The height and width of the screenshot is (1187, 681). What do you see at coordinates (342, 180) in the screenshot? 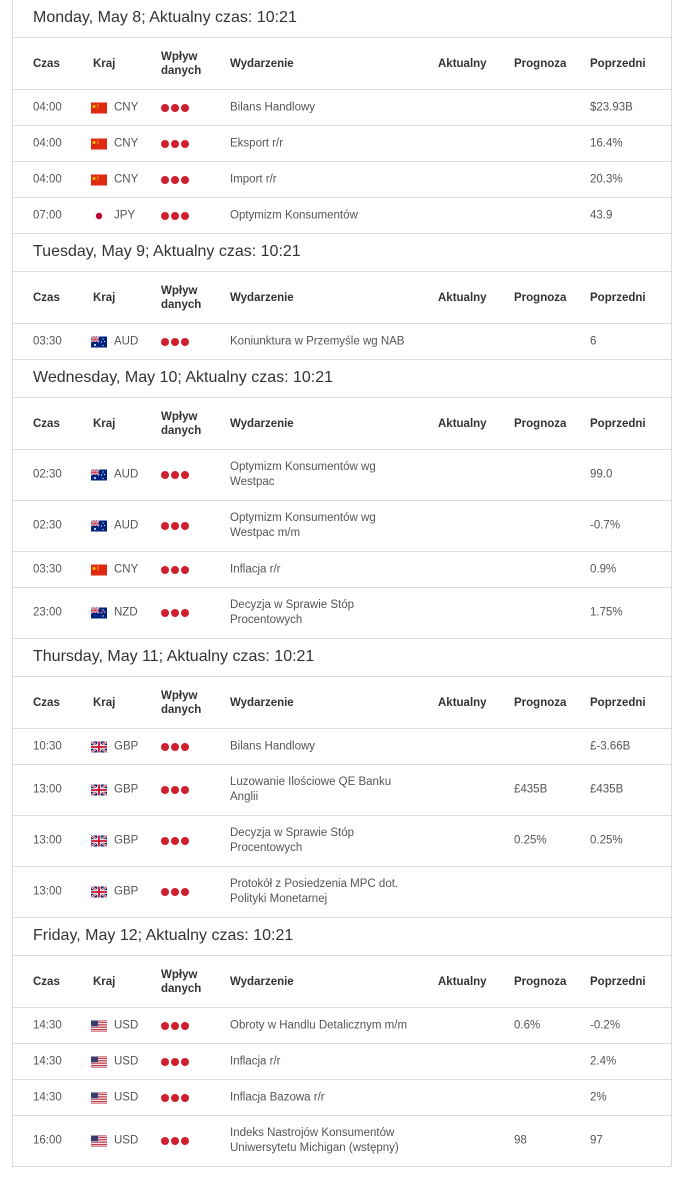
I see `event-row: 04:00 CNY Import r/r 20.3%` at bounding box center [342, 180].